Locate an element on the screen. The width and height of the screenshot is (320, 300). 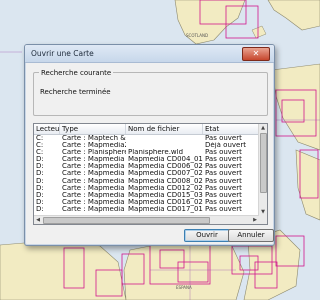
table-row: C: Carte : Mapmedia2 (*... Déjà ouvert is located at coordinates (146, 145).